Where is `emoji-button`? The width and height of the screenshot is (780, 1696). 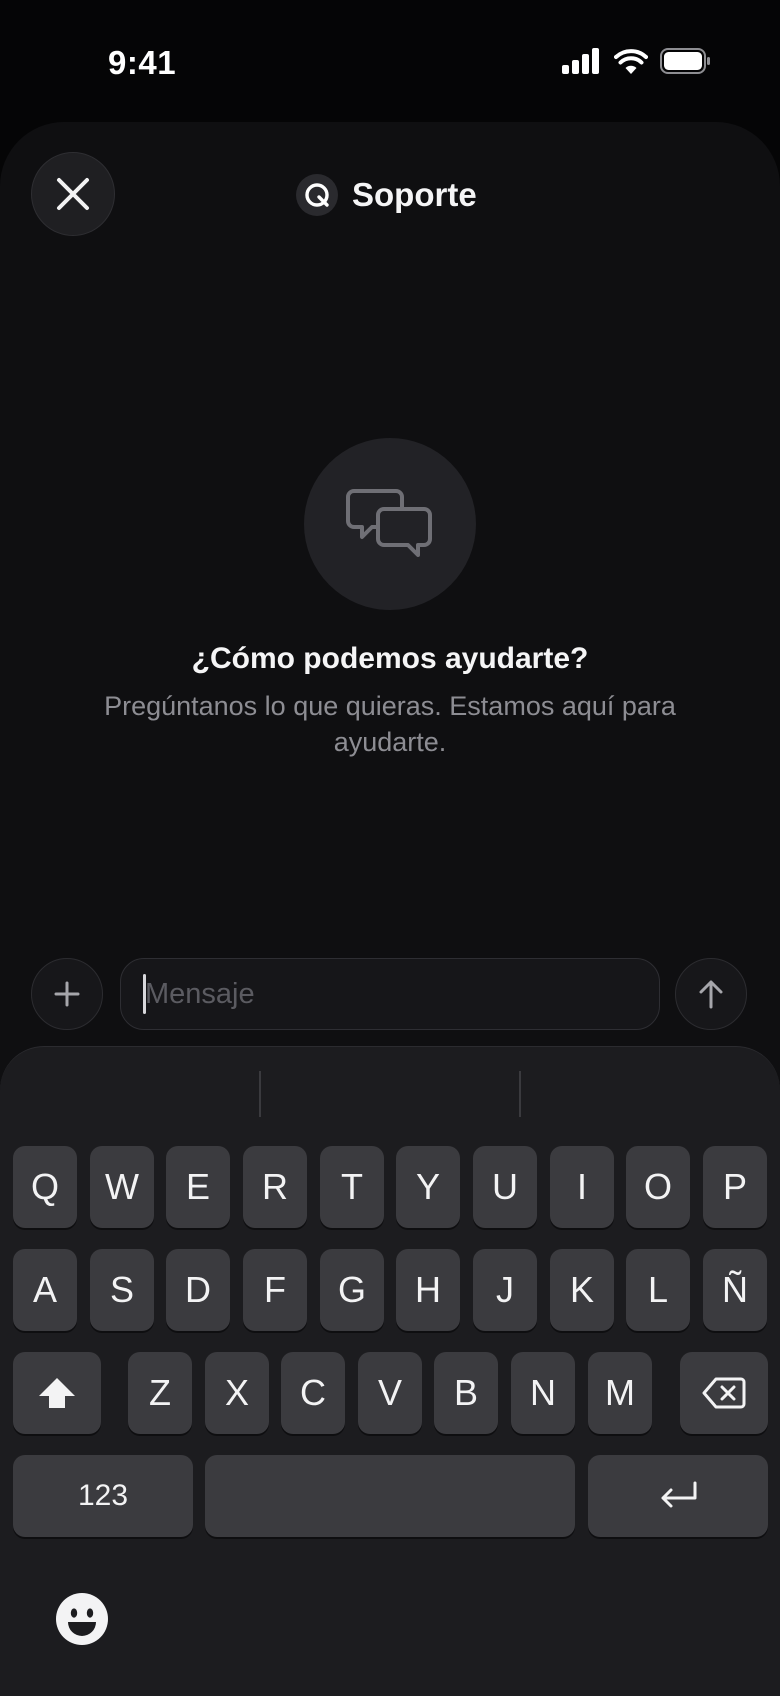 emoji-button is located at coordinates (82, 1619).